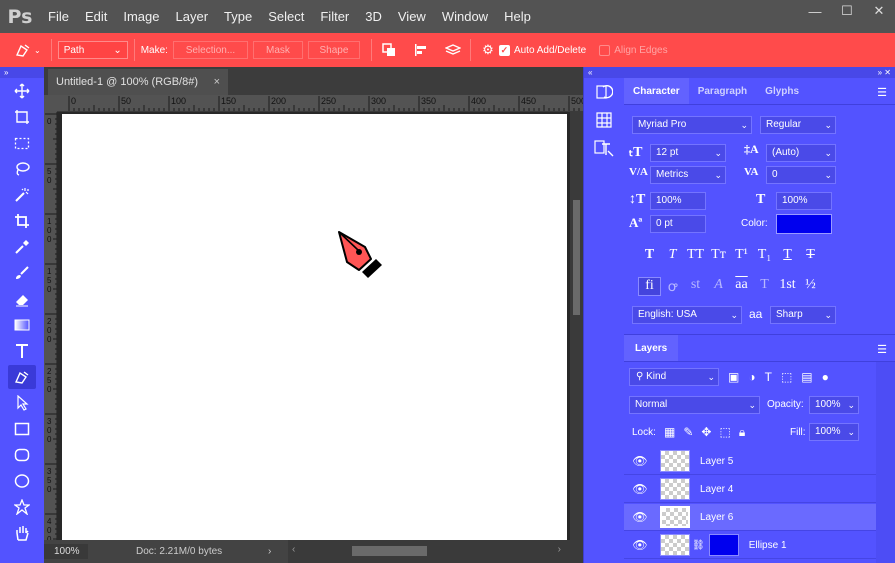 The height and width of the screenshot is (563, 895). Describe the element at coordinates (22, 403) in the screenshot. I see `path-selection-tool` at that location.